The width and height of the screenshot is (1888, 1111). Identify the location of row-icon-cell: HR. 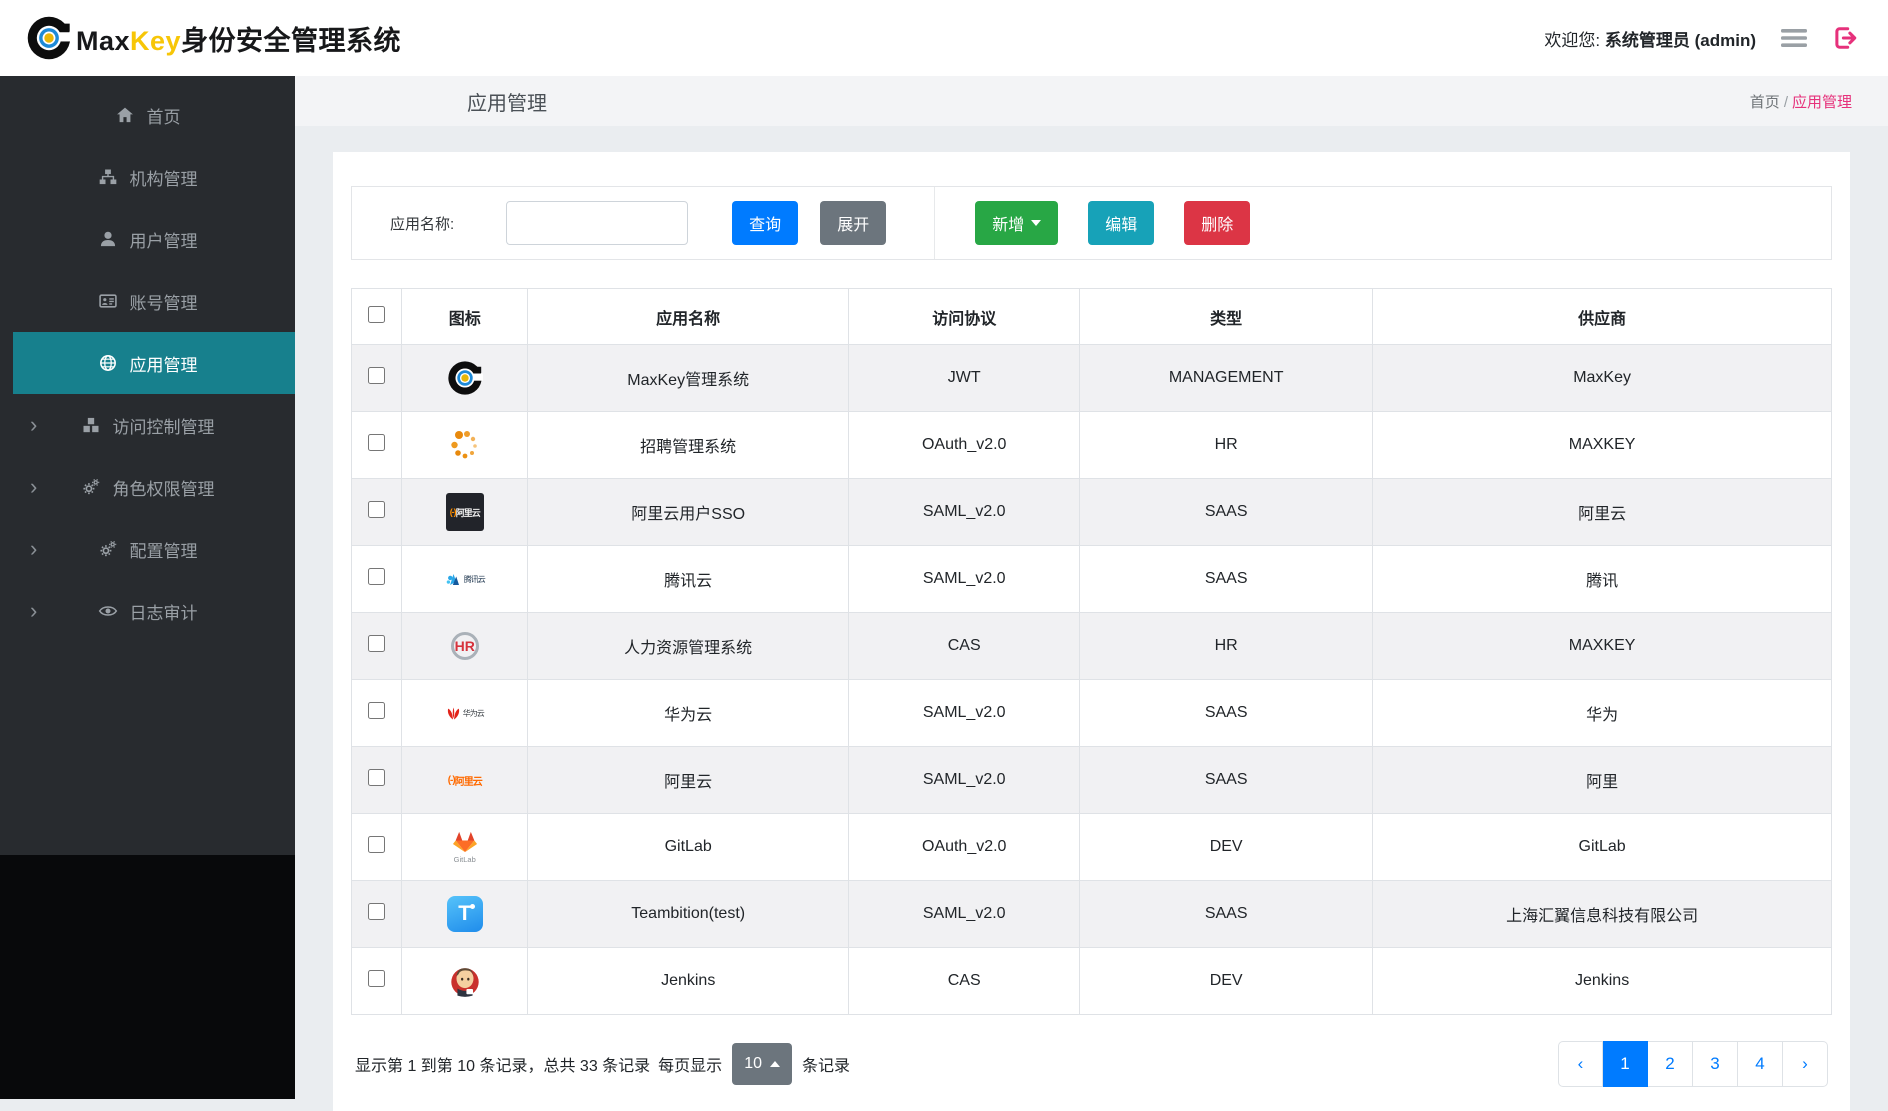
(465, 646).